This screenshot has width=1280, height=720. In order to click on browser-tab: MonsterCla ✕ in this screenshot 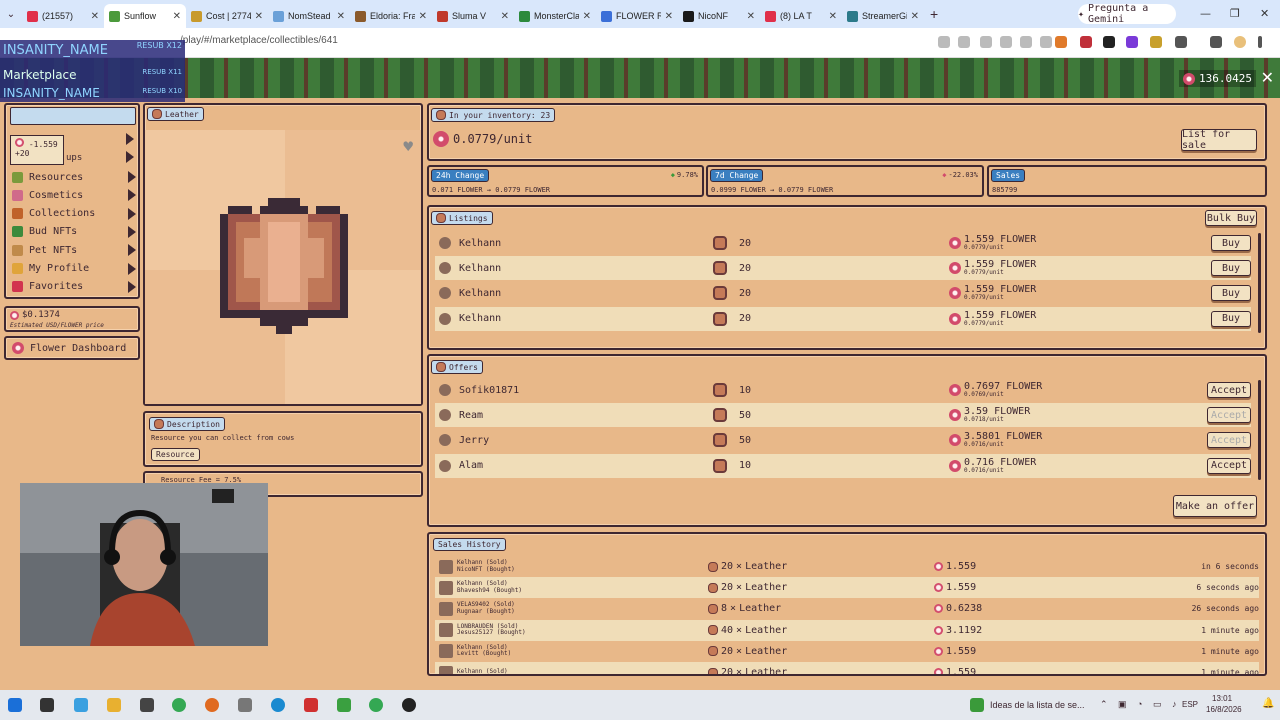, I will do `click(555, 16)`.